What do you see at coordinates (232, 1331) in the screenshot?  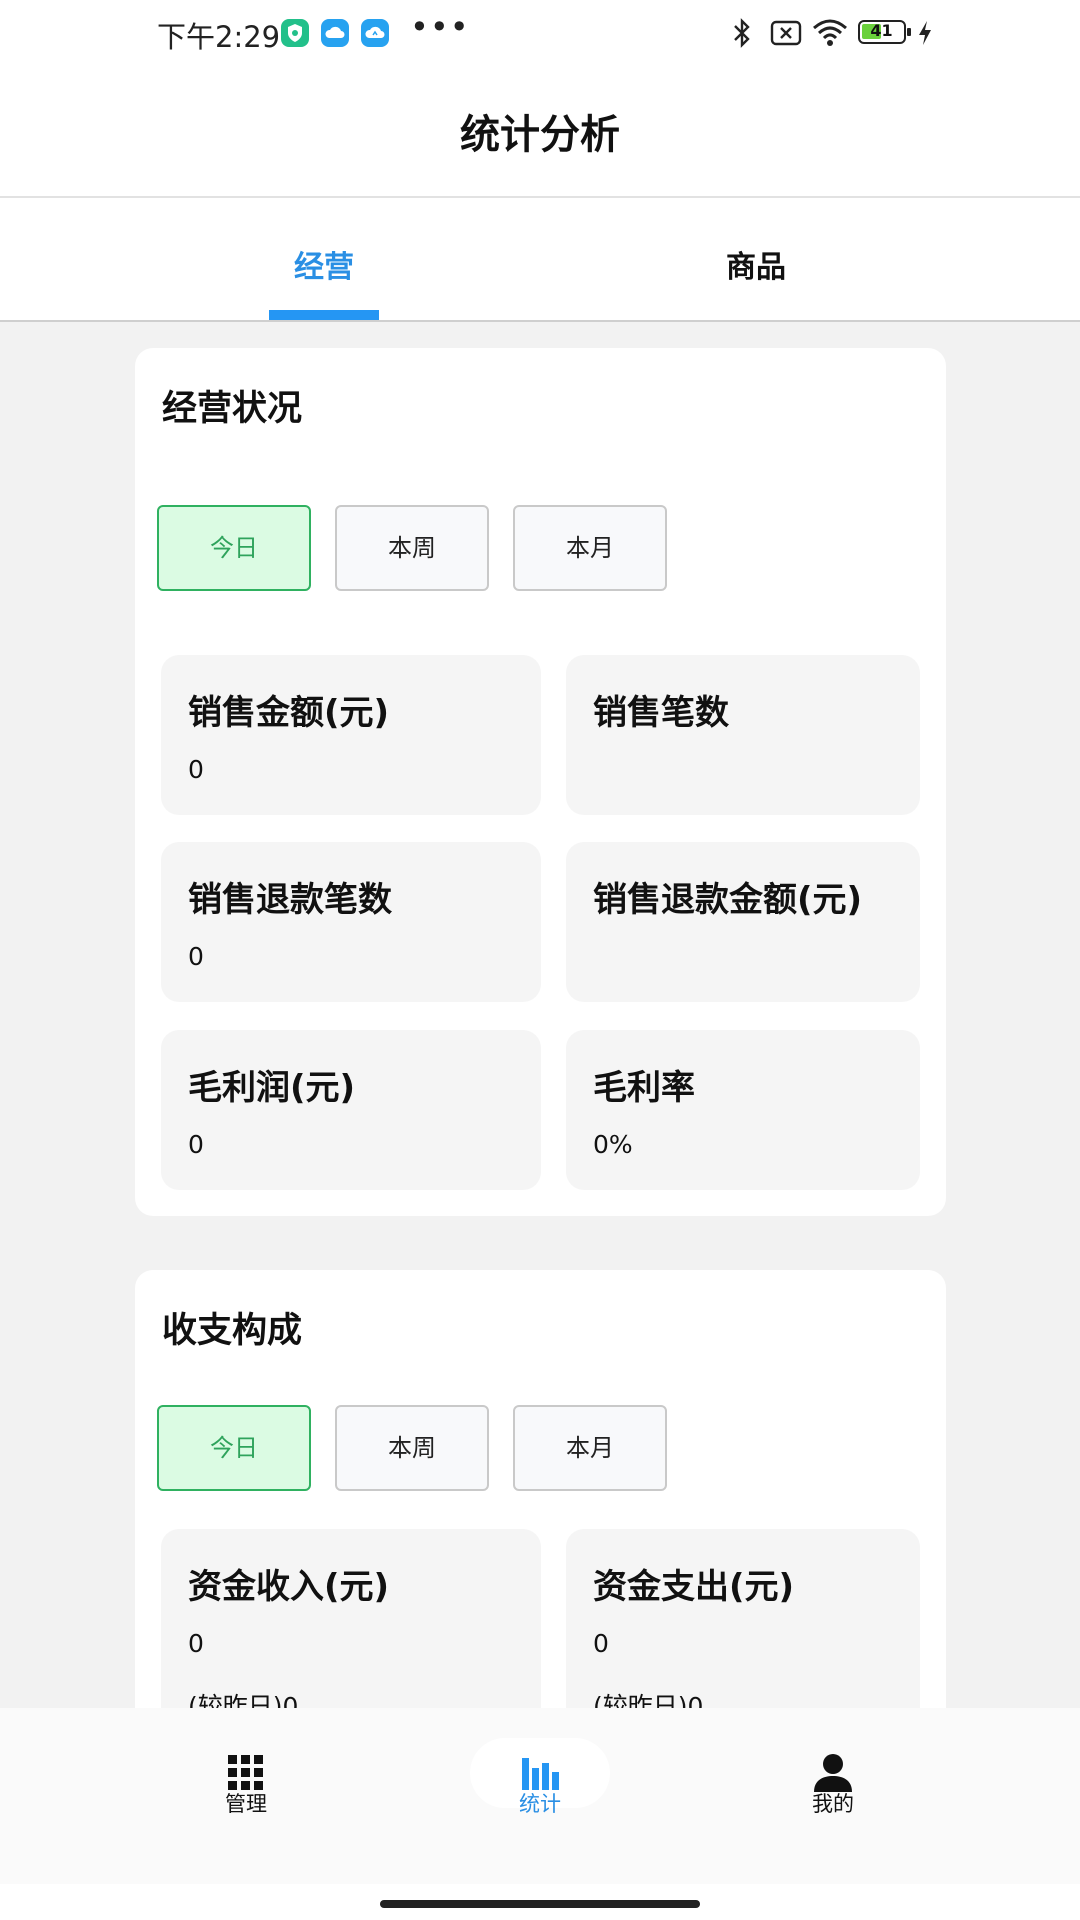 I see `card-title: 收支构成` at bounding box center [232, 1331].